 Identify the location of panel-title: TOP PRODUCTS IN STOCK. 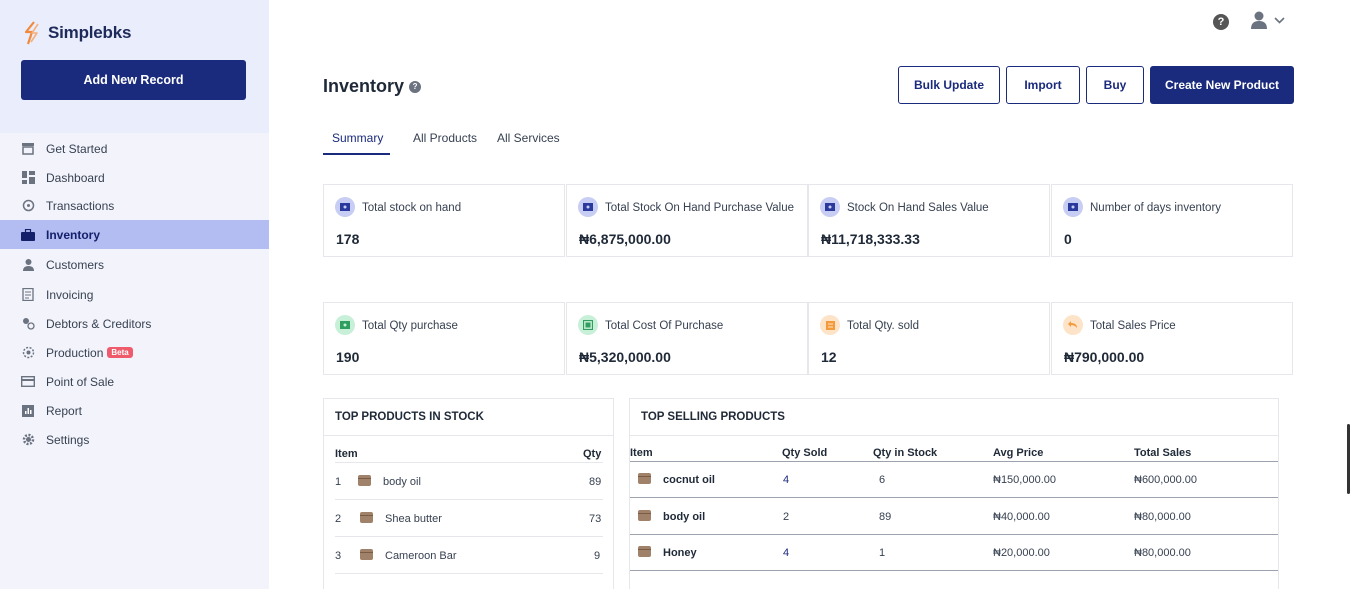
(468, 417).